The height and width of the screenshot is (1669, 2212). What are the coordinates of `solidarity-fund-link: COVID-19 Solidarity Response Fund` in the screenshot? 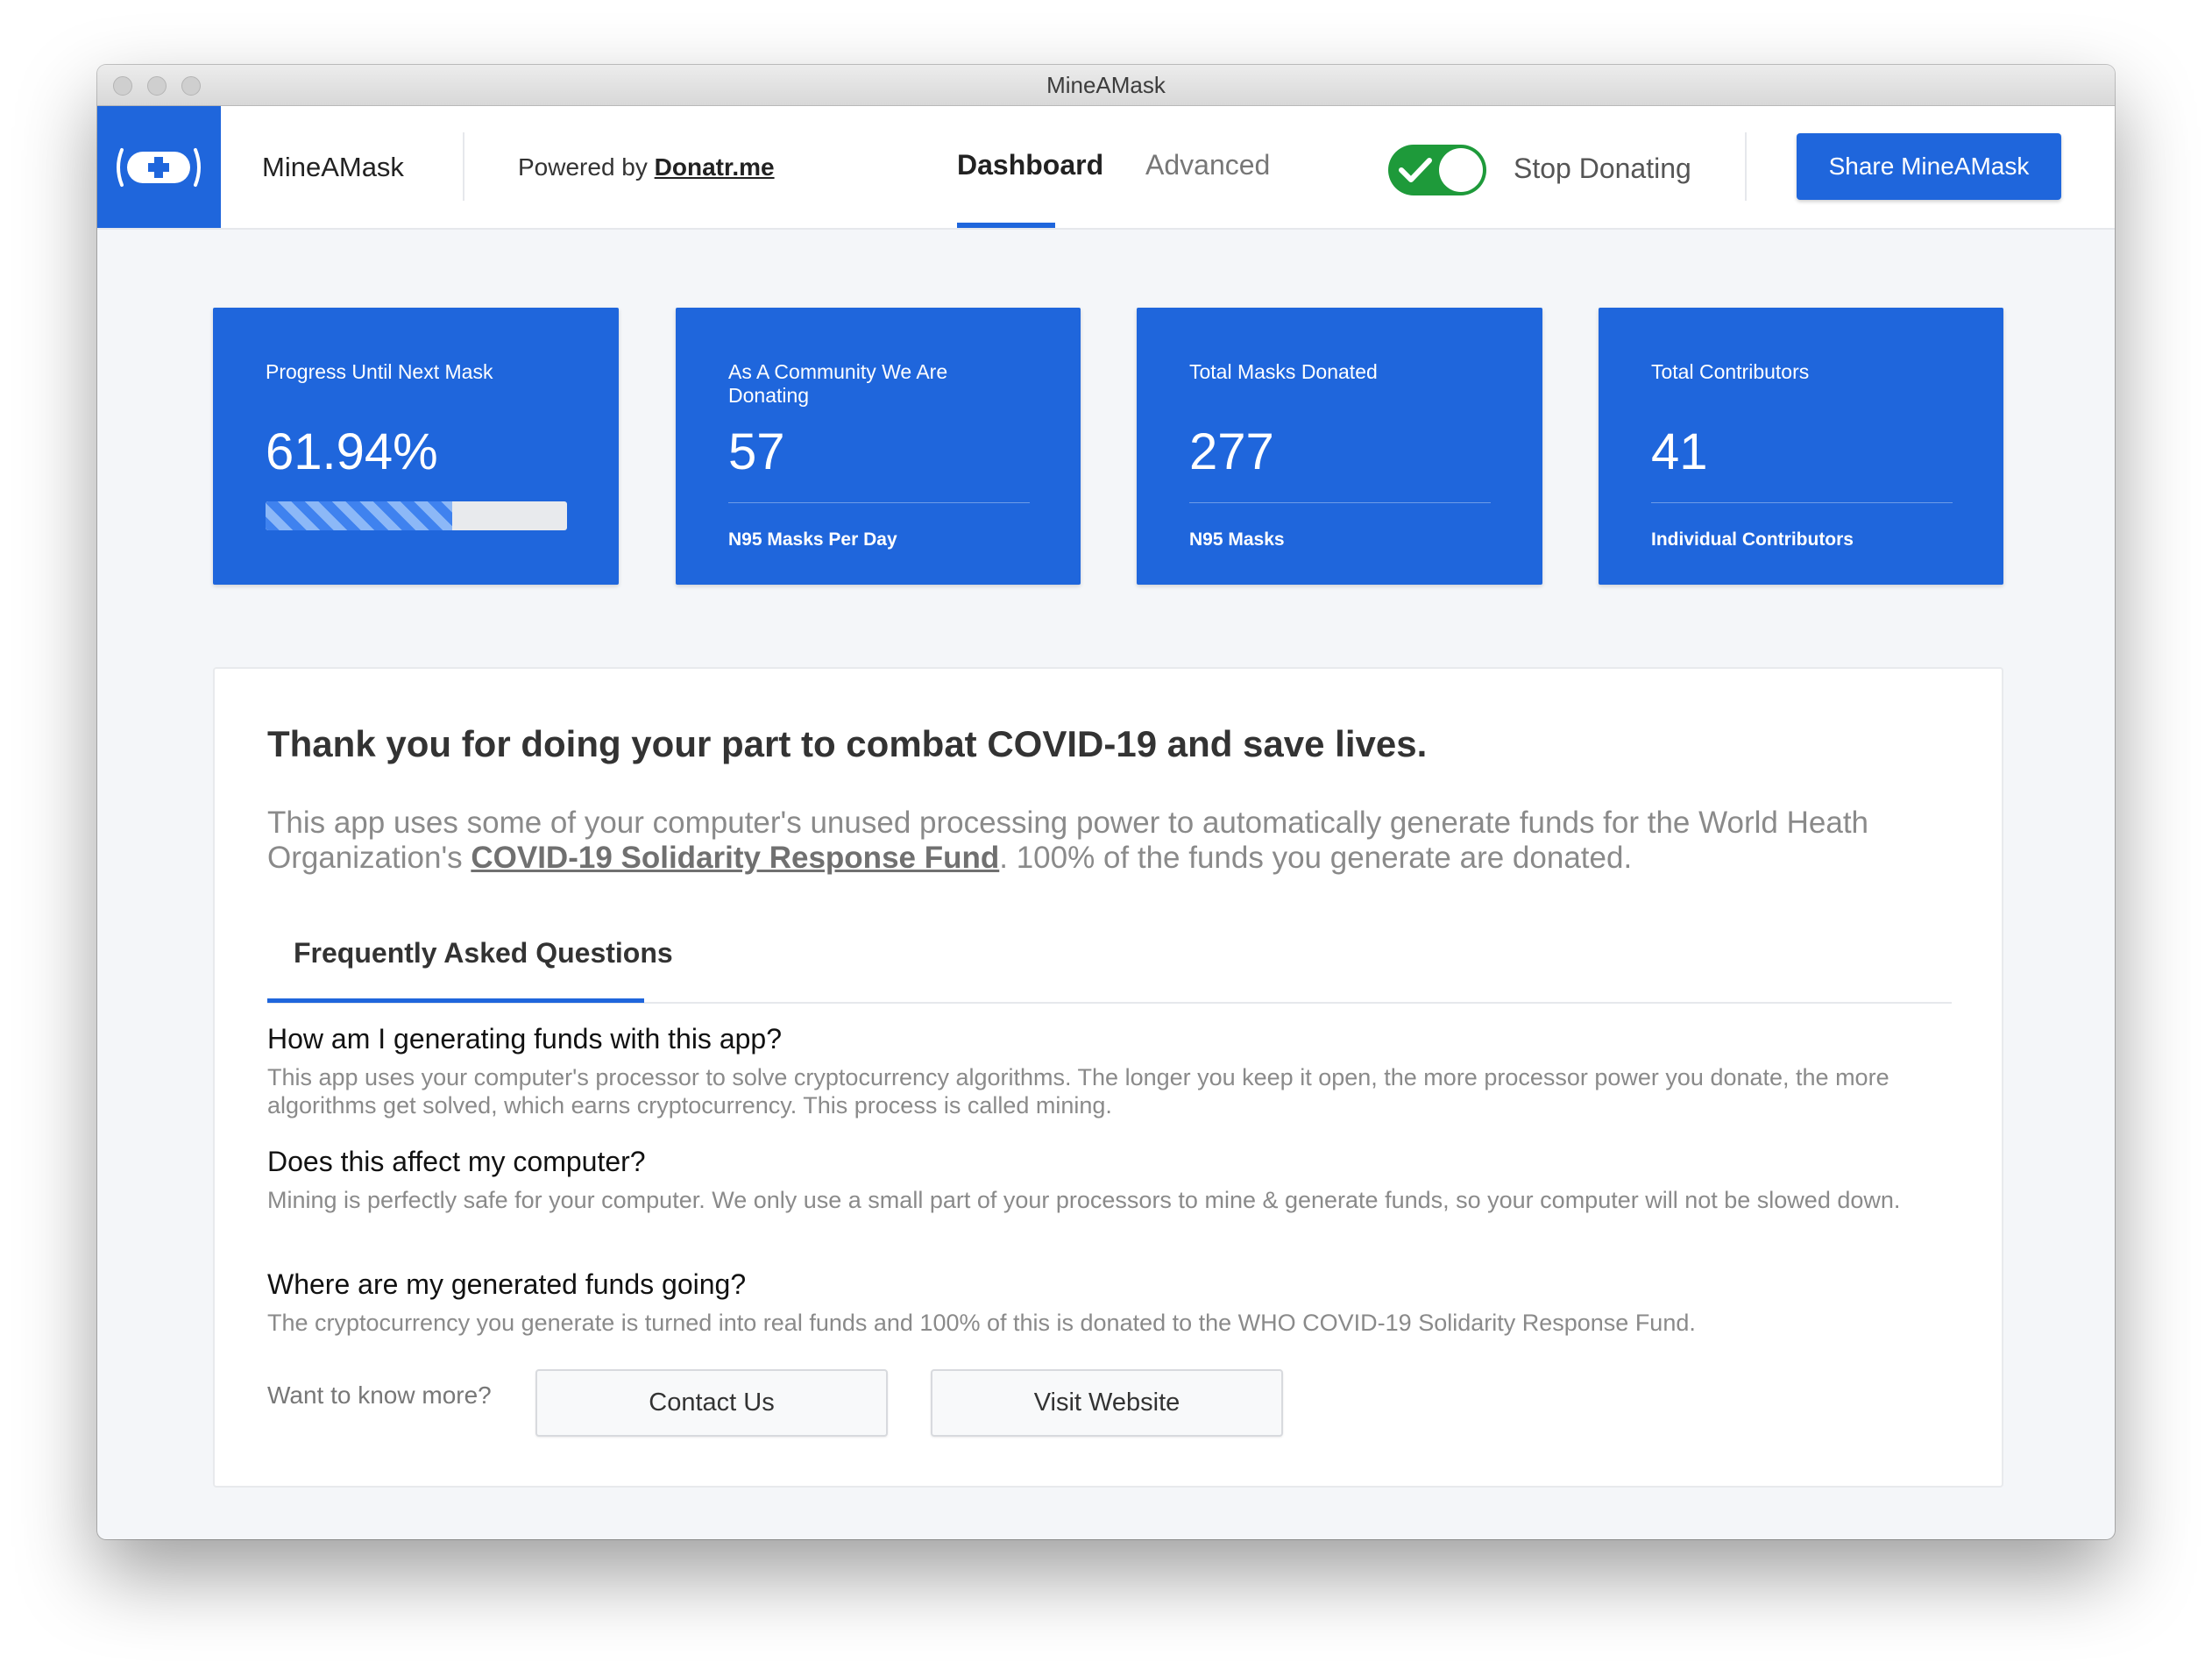 It's located at (735, 858).